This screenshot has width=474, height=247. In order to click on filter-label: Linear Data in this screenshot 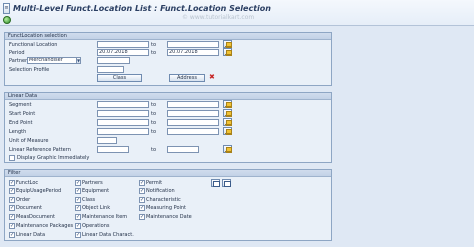, I will do `click(31, 235)`.